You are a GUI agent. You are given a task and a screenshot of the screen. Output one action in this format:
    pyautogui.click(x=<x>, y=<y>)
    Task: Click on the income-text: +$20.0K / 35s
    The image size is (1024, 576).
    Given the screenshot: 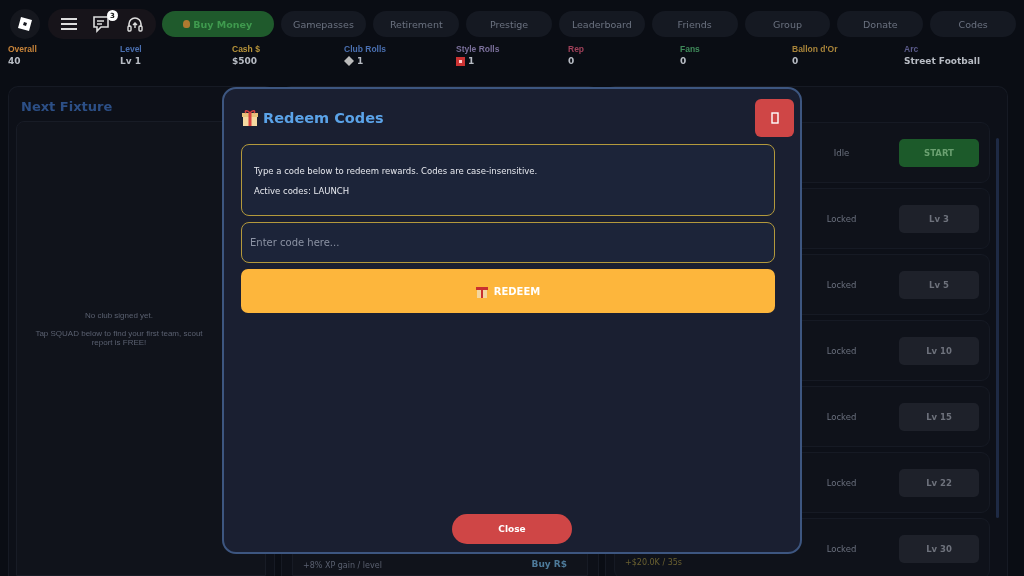 What is the action you would take?
    pyautogui.click(x=653, y=562)
    